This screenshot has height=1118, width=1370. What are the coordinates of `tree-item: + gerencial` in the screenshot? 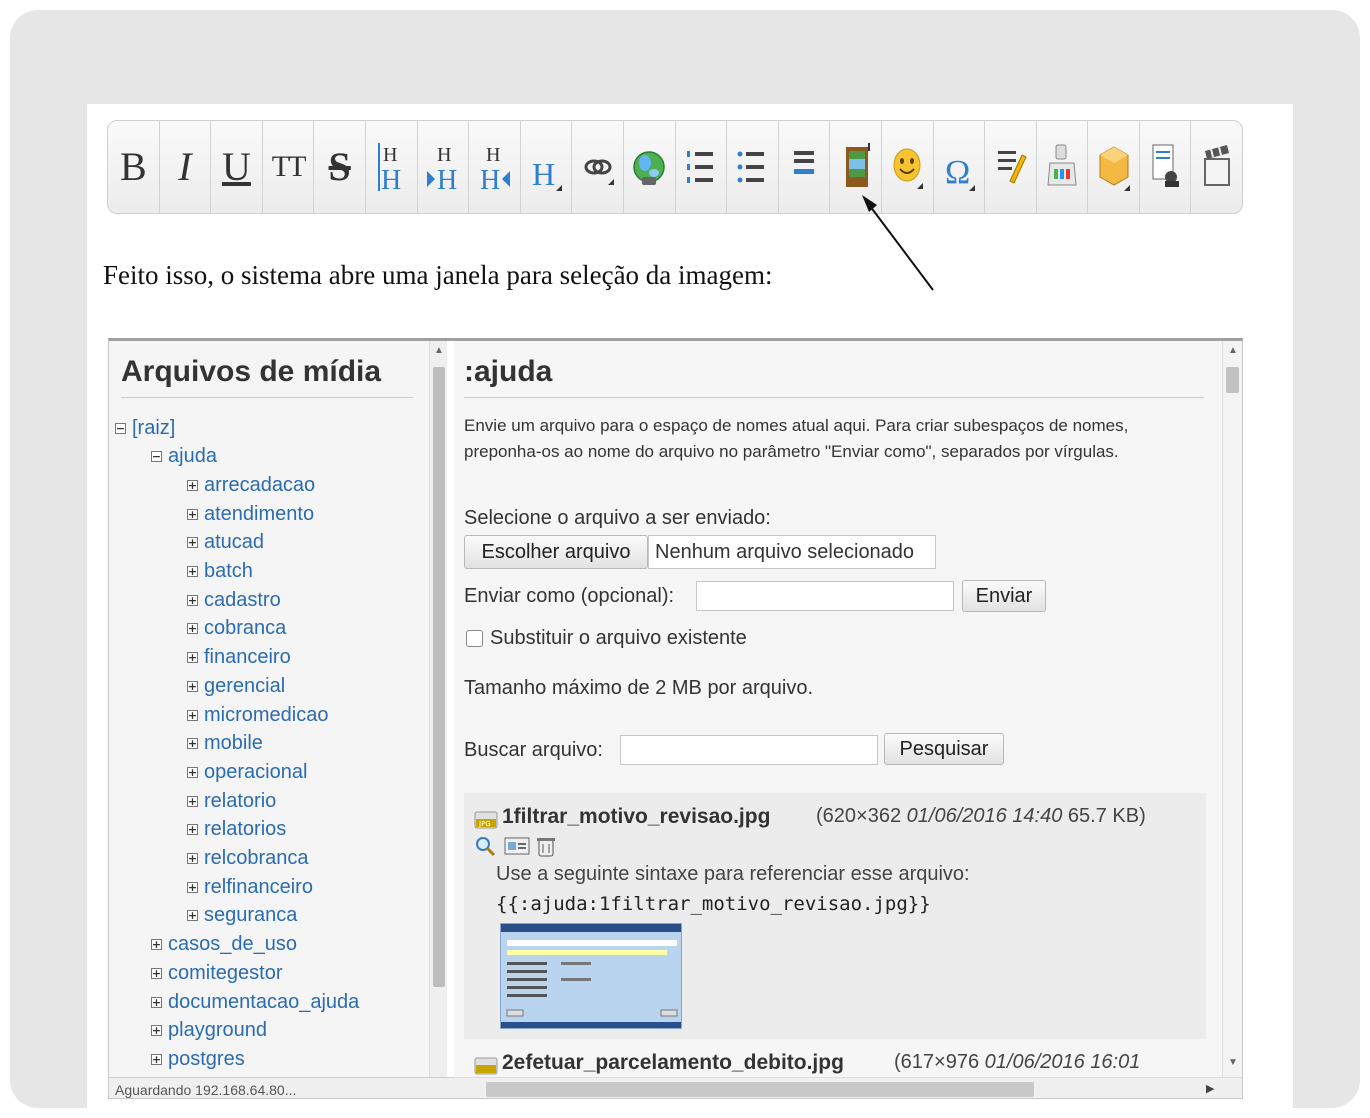 It's located at (236, 686).